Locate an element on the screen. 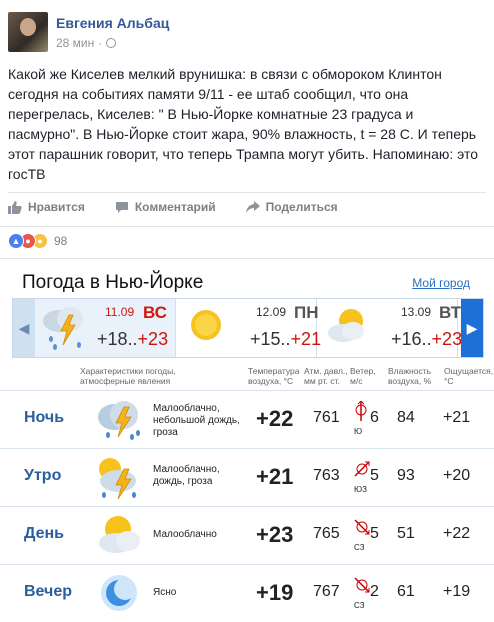  day-card-monday: 12.09 ПН +15..+21 is located at coordinates (248, 328).